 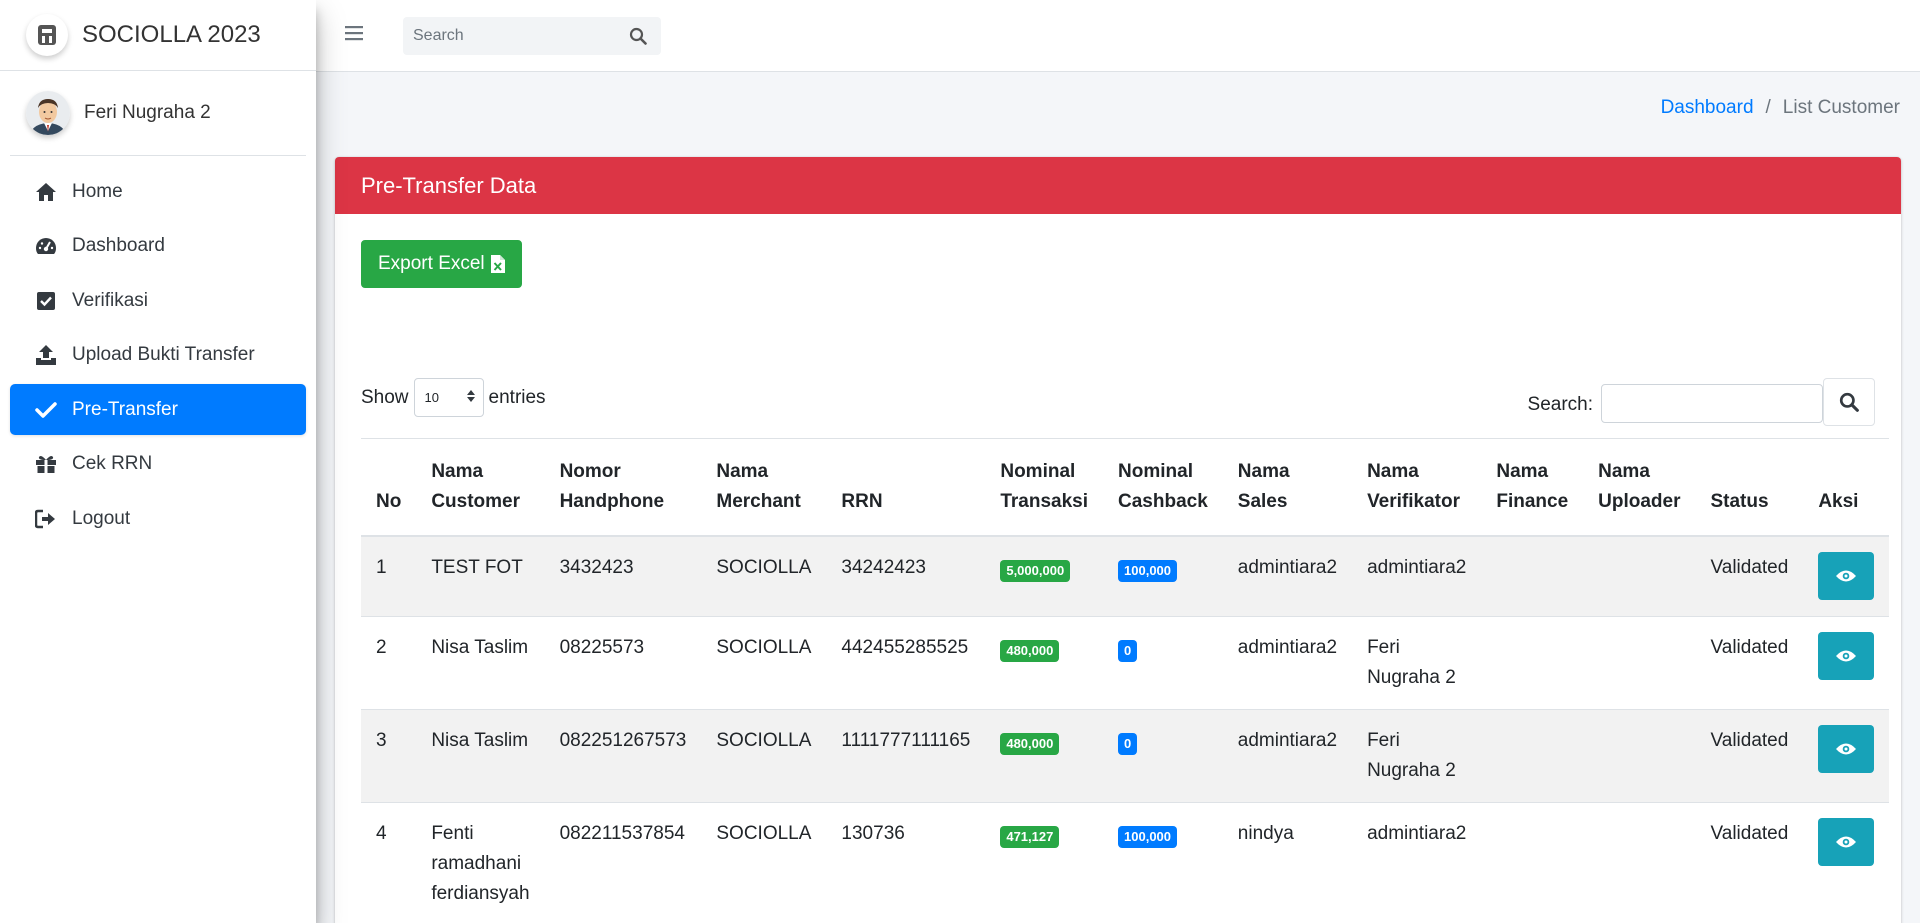 I want to click on cell-sales: nindya, so click(x=1287, y=862).